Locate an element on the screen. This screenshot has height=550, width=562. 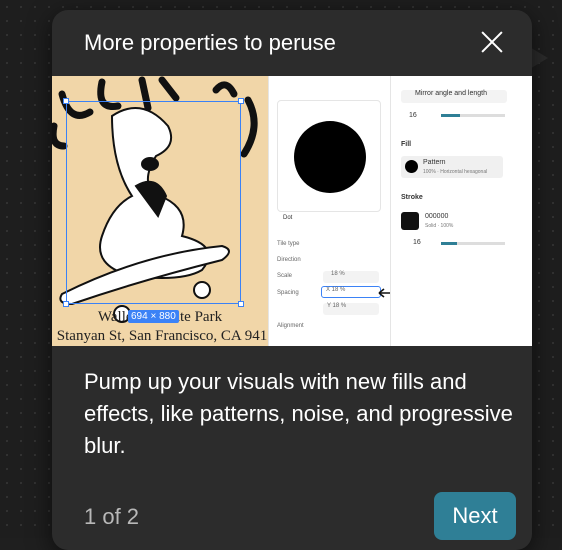
corner-radius-value: 16 is located at coordinates (413, 115).